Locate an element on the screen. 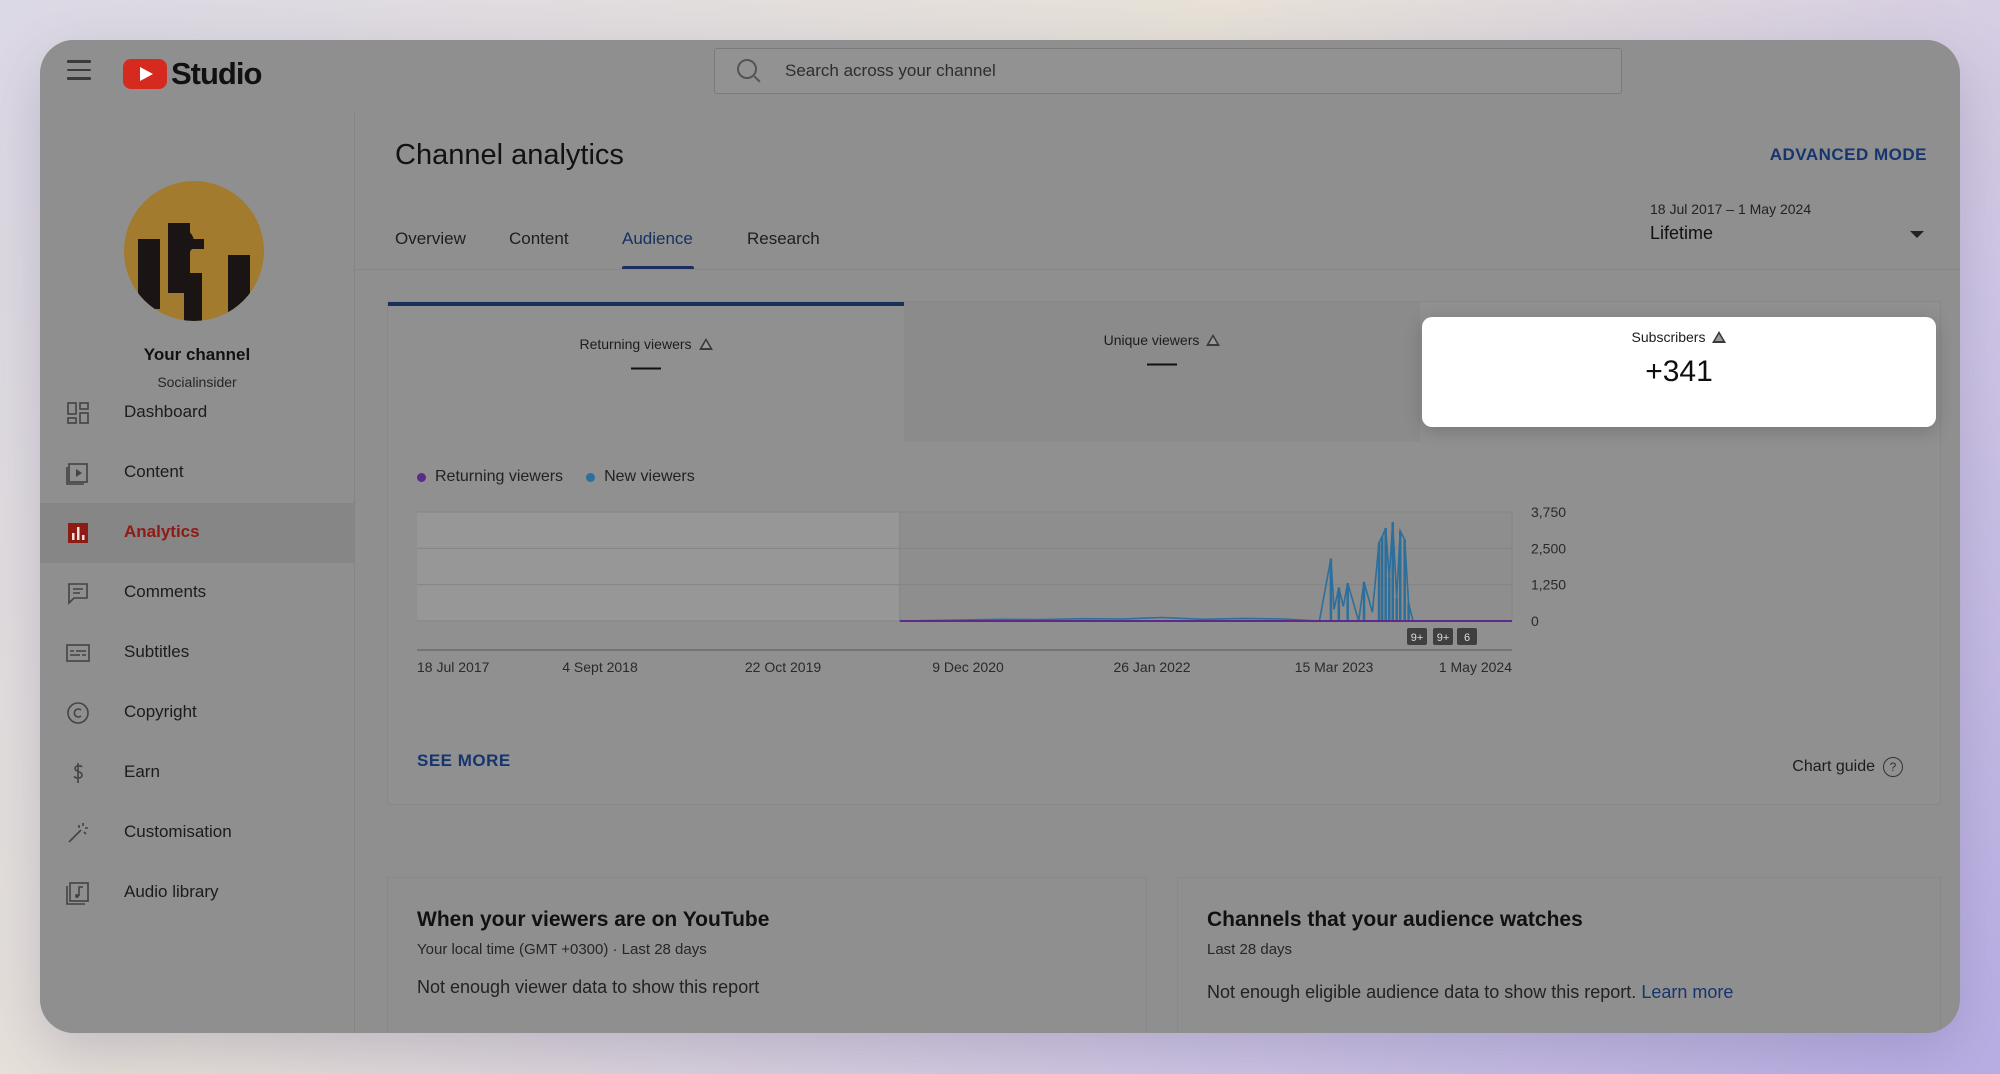  metric-subscribers: Subscribers +341 is located at coordinates (1679, 372).